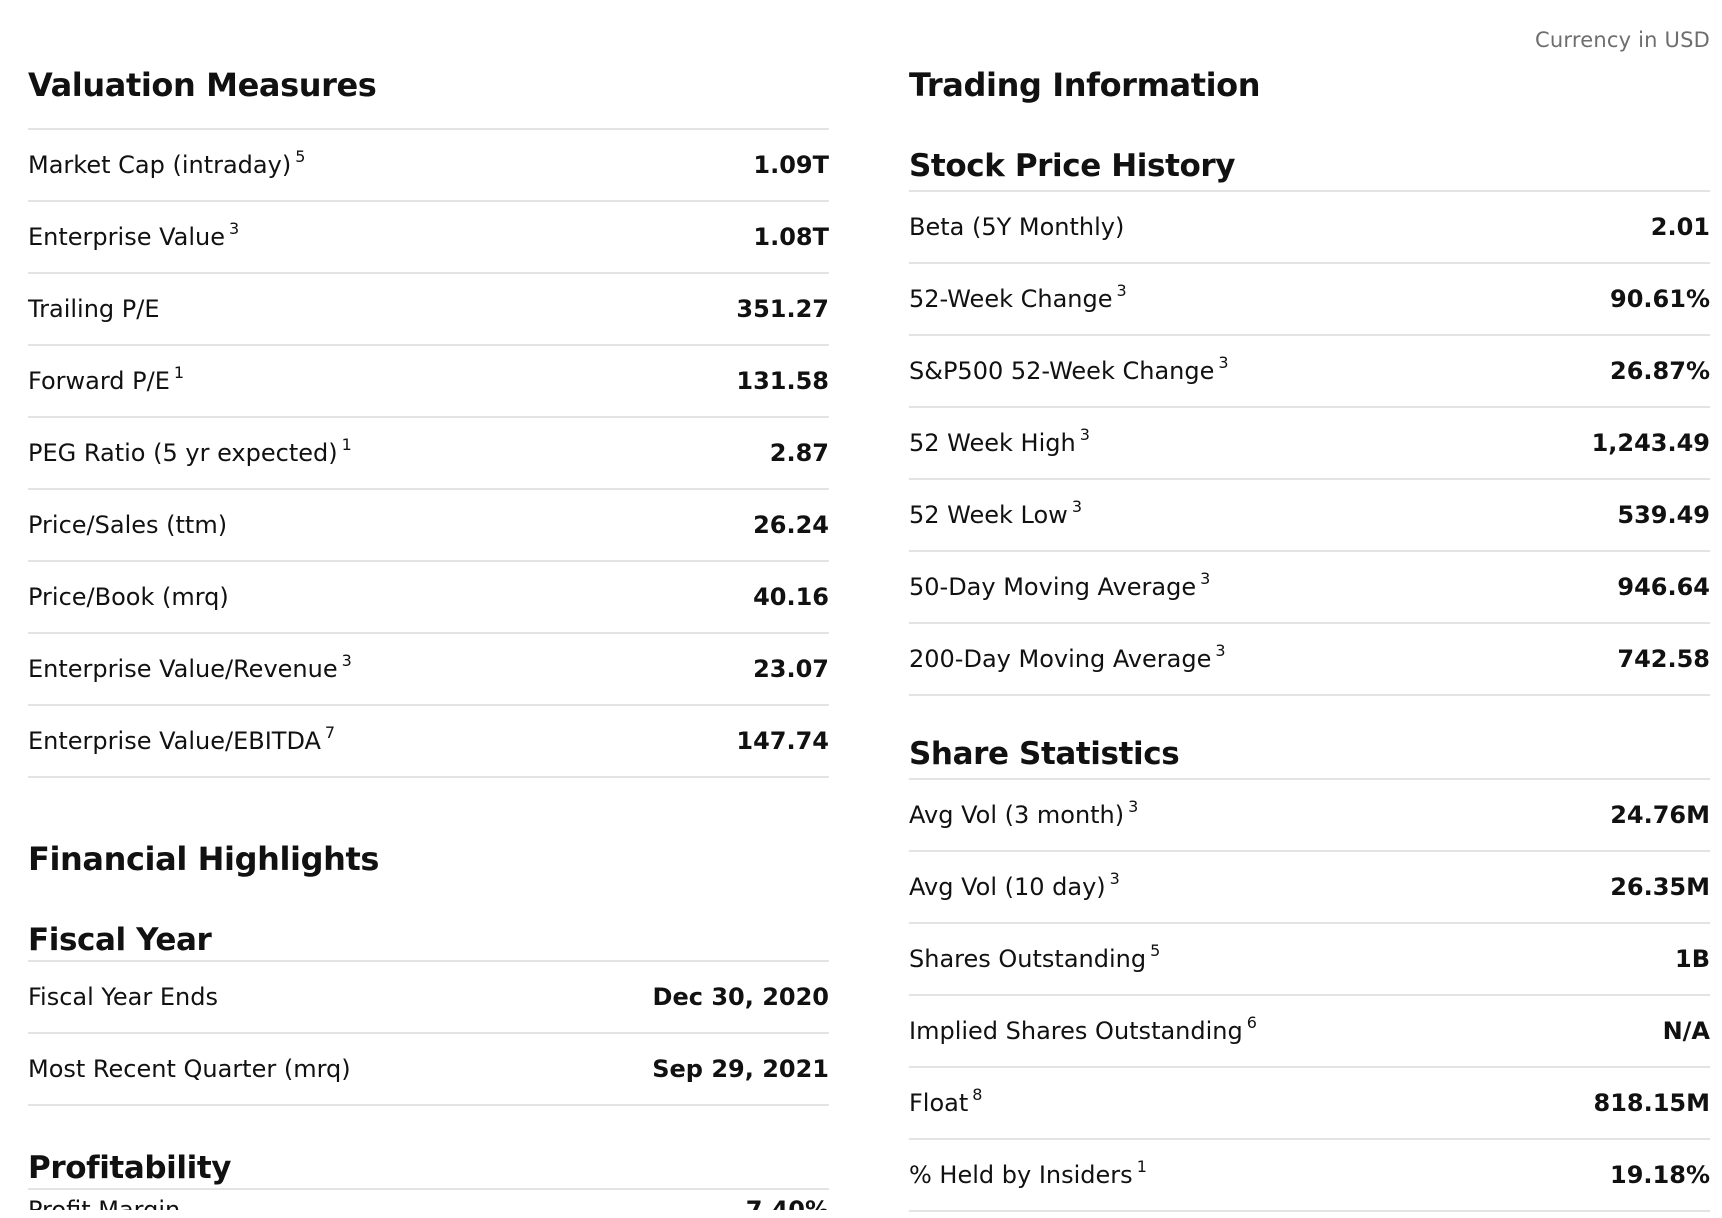 Image resolution: width=1722 pixels, height=1218 pixels. What do you see at coordinates (977, 1094) in the screenshot?
I see `footnote-marker: 8` at bounding box center [977, 1094].